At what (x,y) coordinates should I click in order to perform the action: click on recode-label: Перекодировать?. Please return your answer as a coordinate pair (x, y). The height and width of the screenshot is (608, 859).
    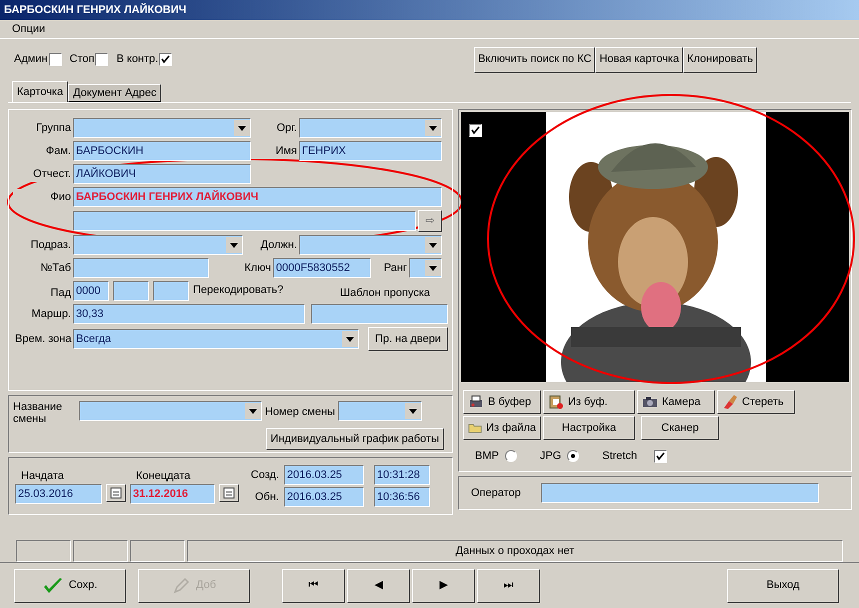
    Looking at the image, I should click on (238, 290).